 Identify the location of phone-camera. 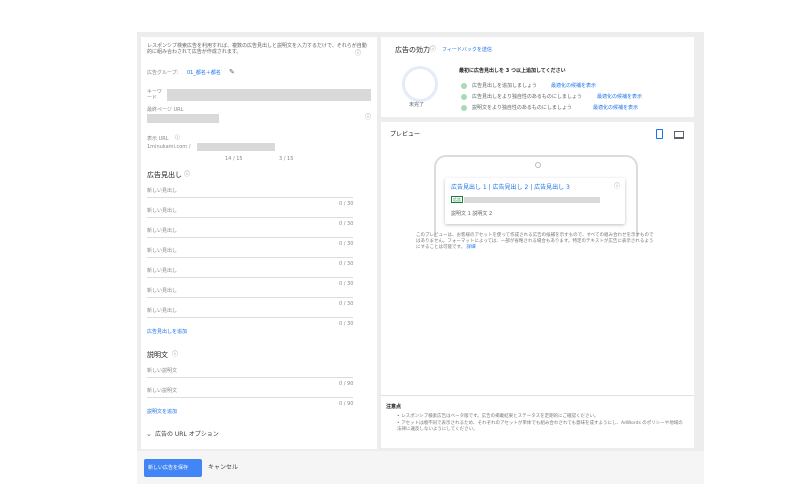
(538, 165).